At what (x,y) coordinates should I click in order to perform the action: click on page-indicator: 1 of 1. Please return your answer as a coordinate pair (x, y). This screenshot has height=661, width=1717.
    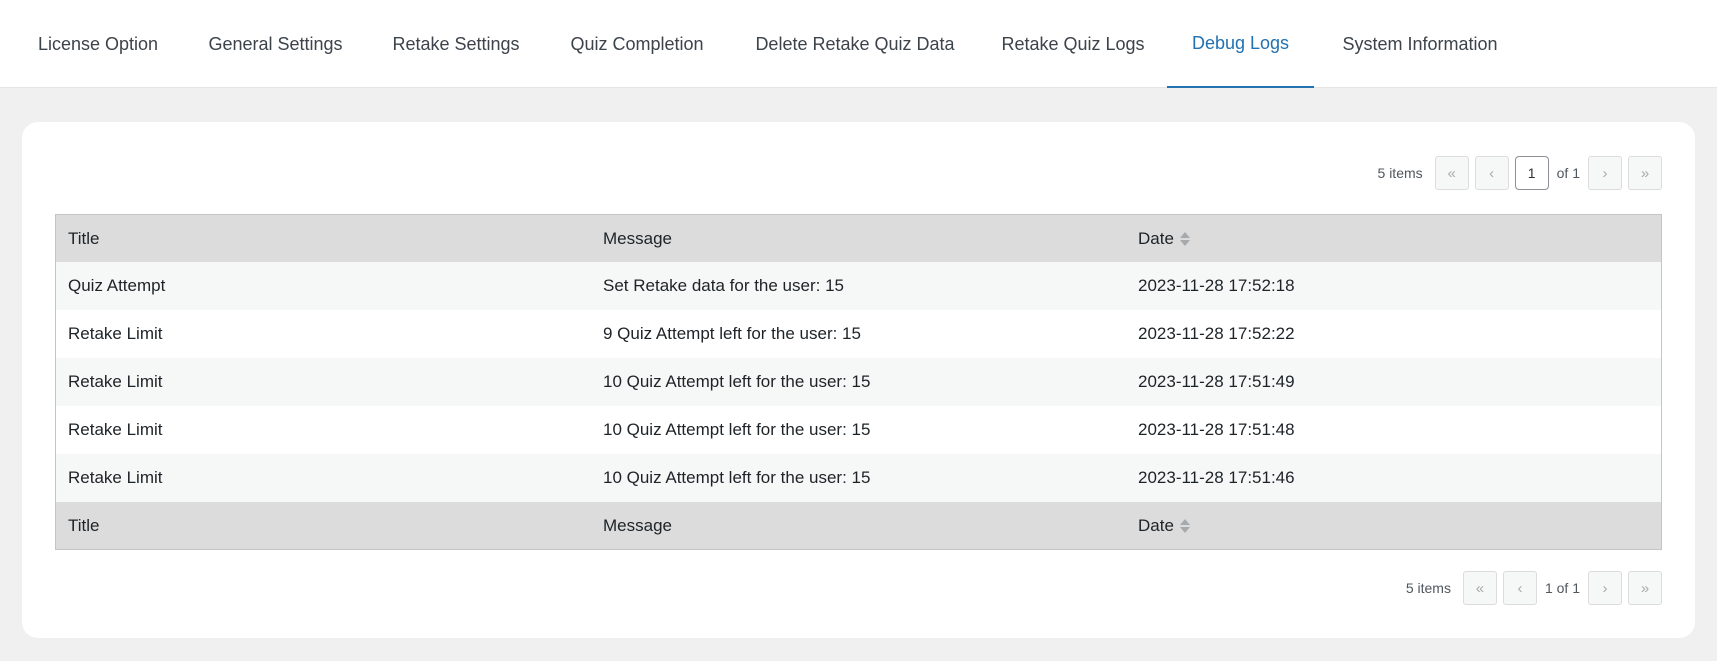
    Looking at the image, I should click on (1562, 588).